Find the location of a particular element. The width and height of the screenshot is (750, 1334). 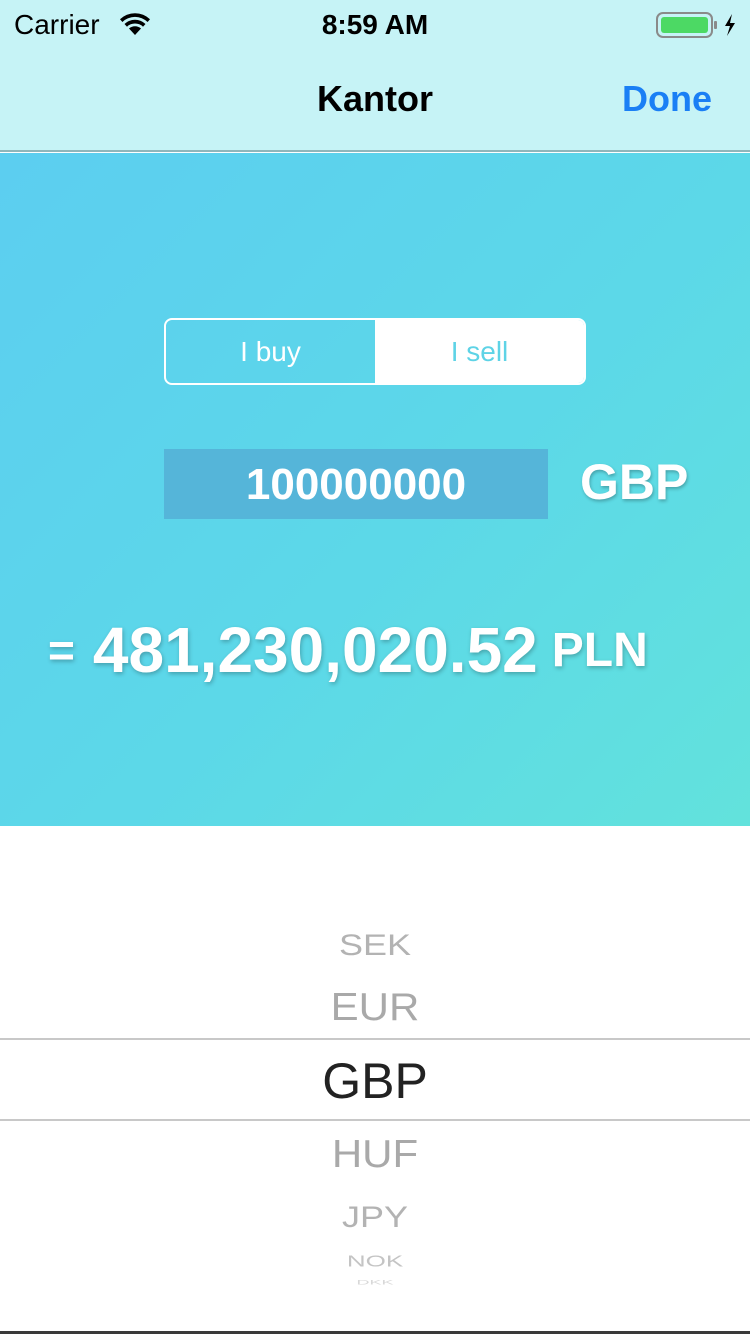

navigation-bar: Kantor Done is located at coordinates (375, 100).